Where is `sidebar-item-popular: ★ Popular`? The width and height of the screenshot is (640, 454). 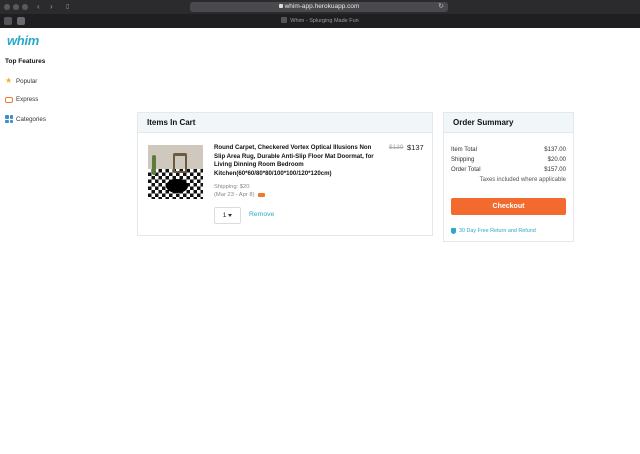 sidebar-item-popular: ★ Popular is located at coordinates (21, 81).